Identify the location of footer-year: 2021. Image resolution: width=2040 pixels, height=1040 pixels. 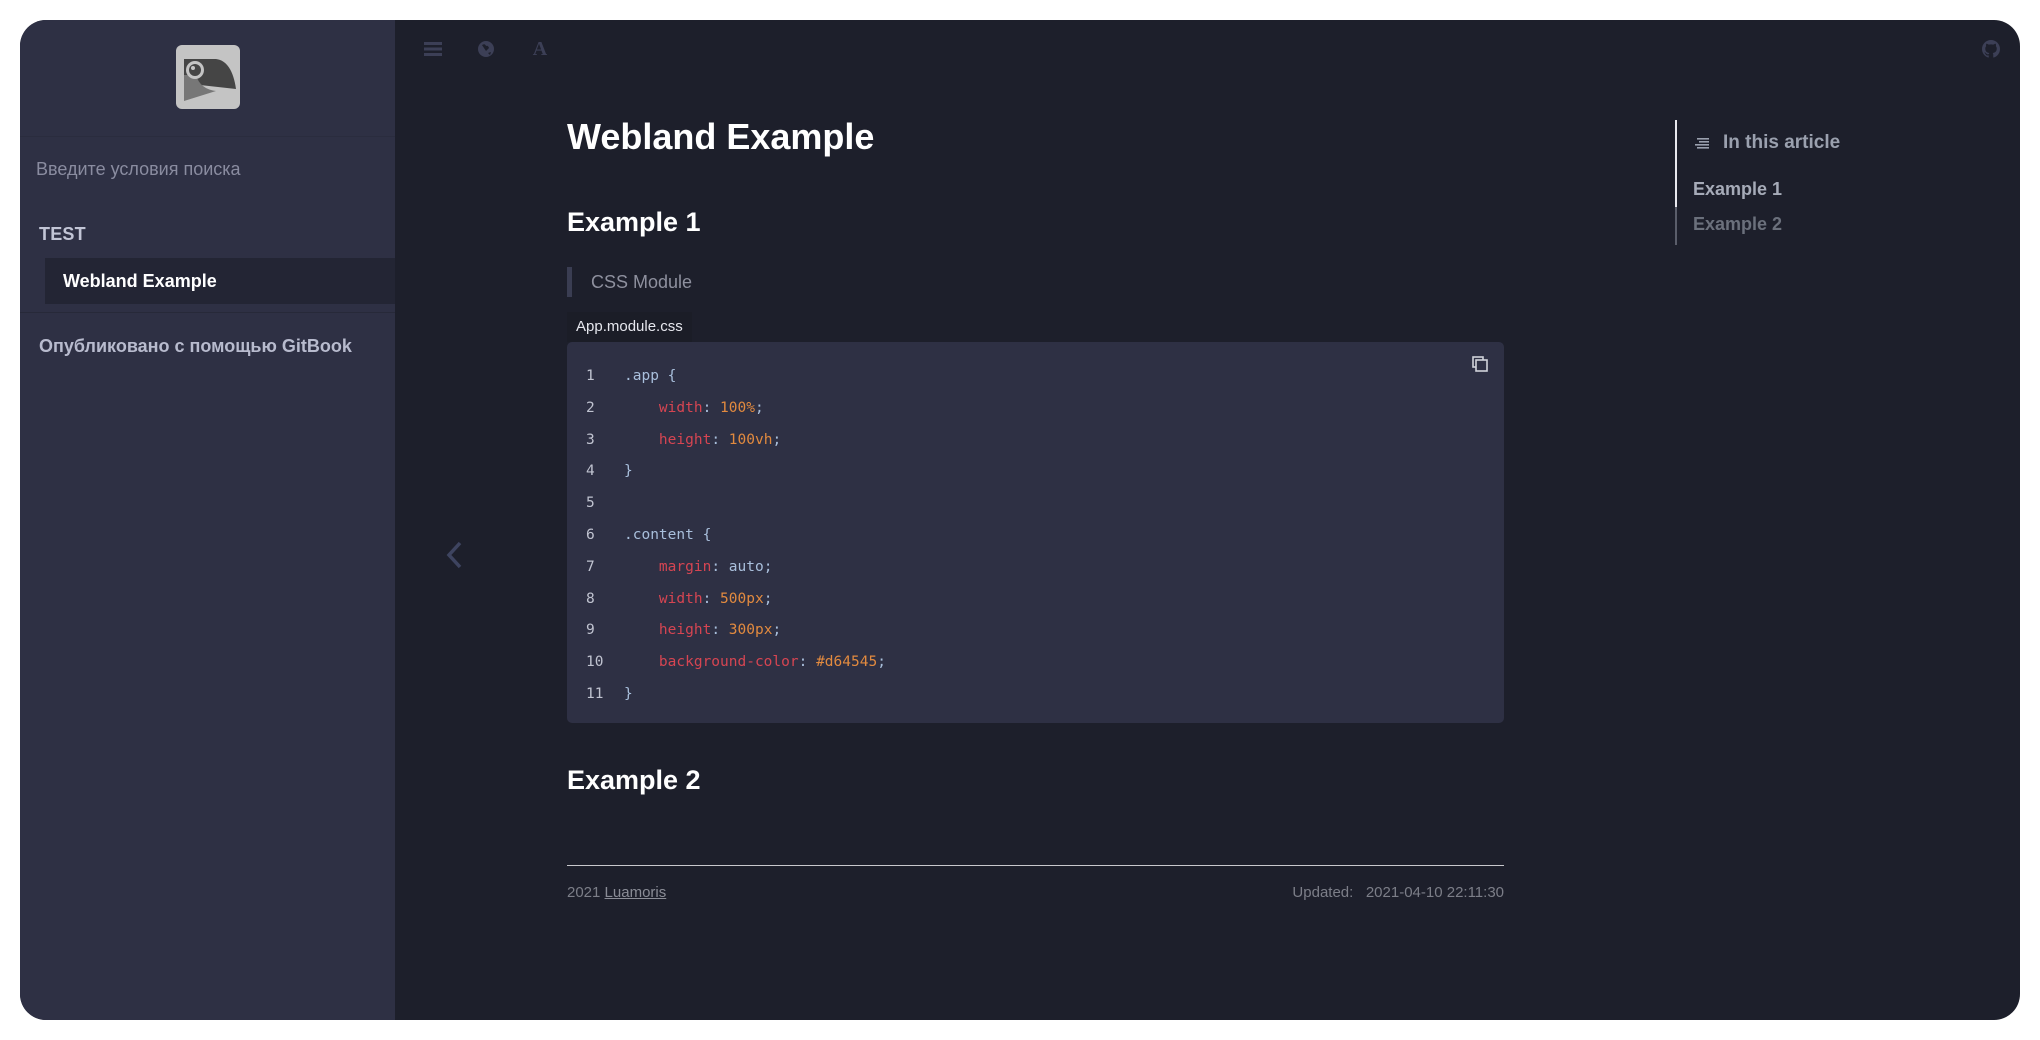
(584, 892).